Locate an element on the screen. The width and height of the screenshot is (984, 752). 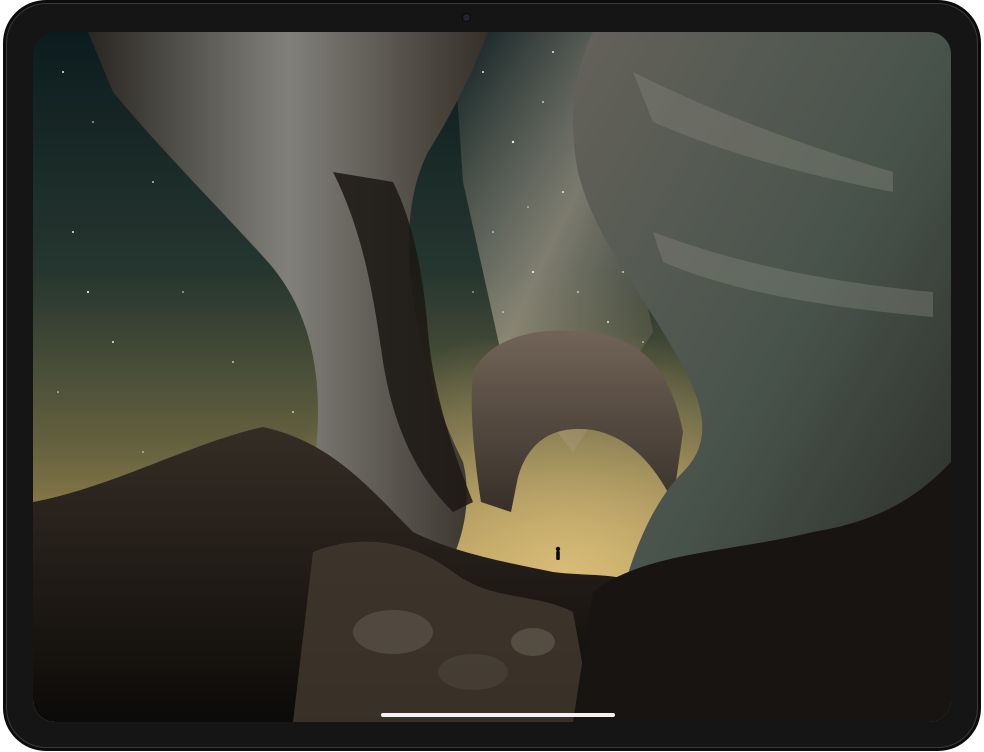
front-camera-icon is located at coordinates (466, 17).